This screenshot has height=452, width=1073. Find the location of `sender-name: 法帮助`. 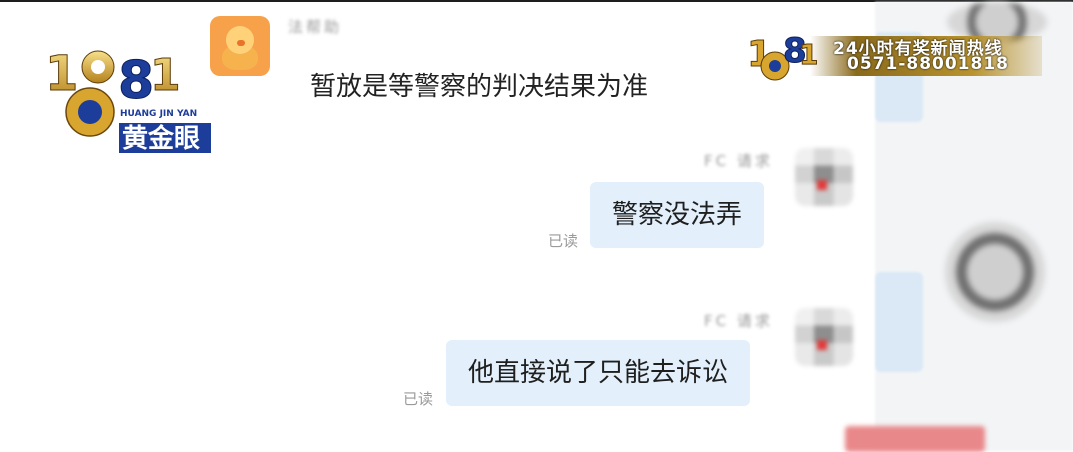

sender-name: 法帮助 is located at coordinates (315, 27).